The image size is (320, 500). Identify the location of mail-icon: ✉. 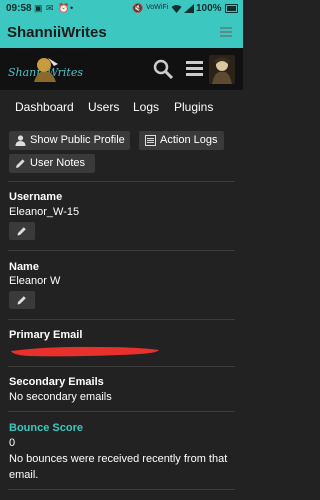
(50, 8).